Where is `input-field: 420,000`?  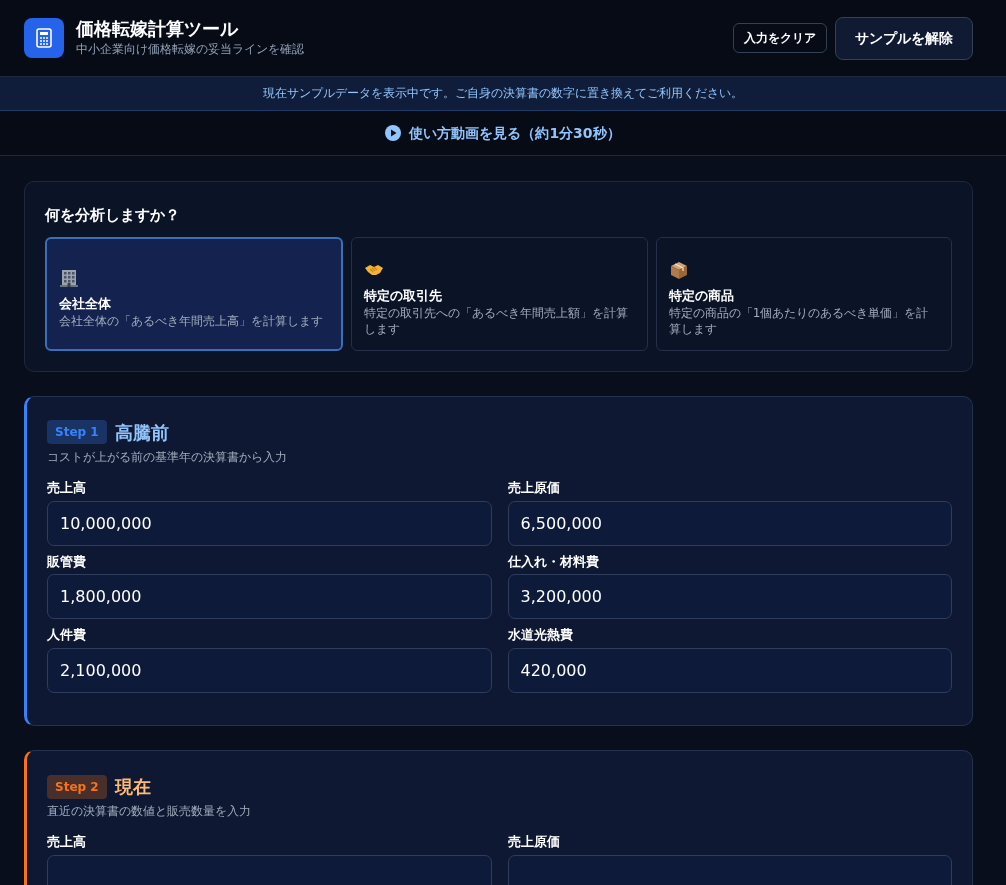
input-field: 420,000 is located at coordinates (729, 671).